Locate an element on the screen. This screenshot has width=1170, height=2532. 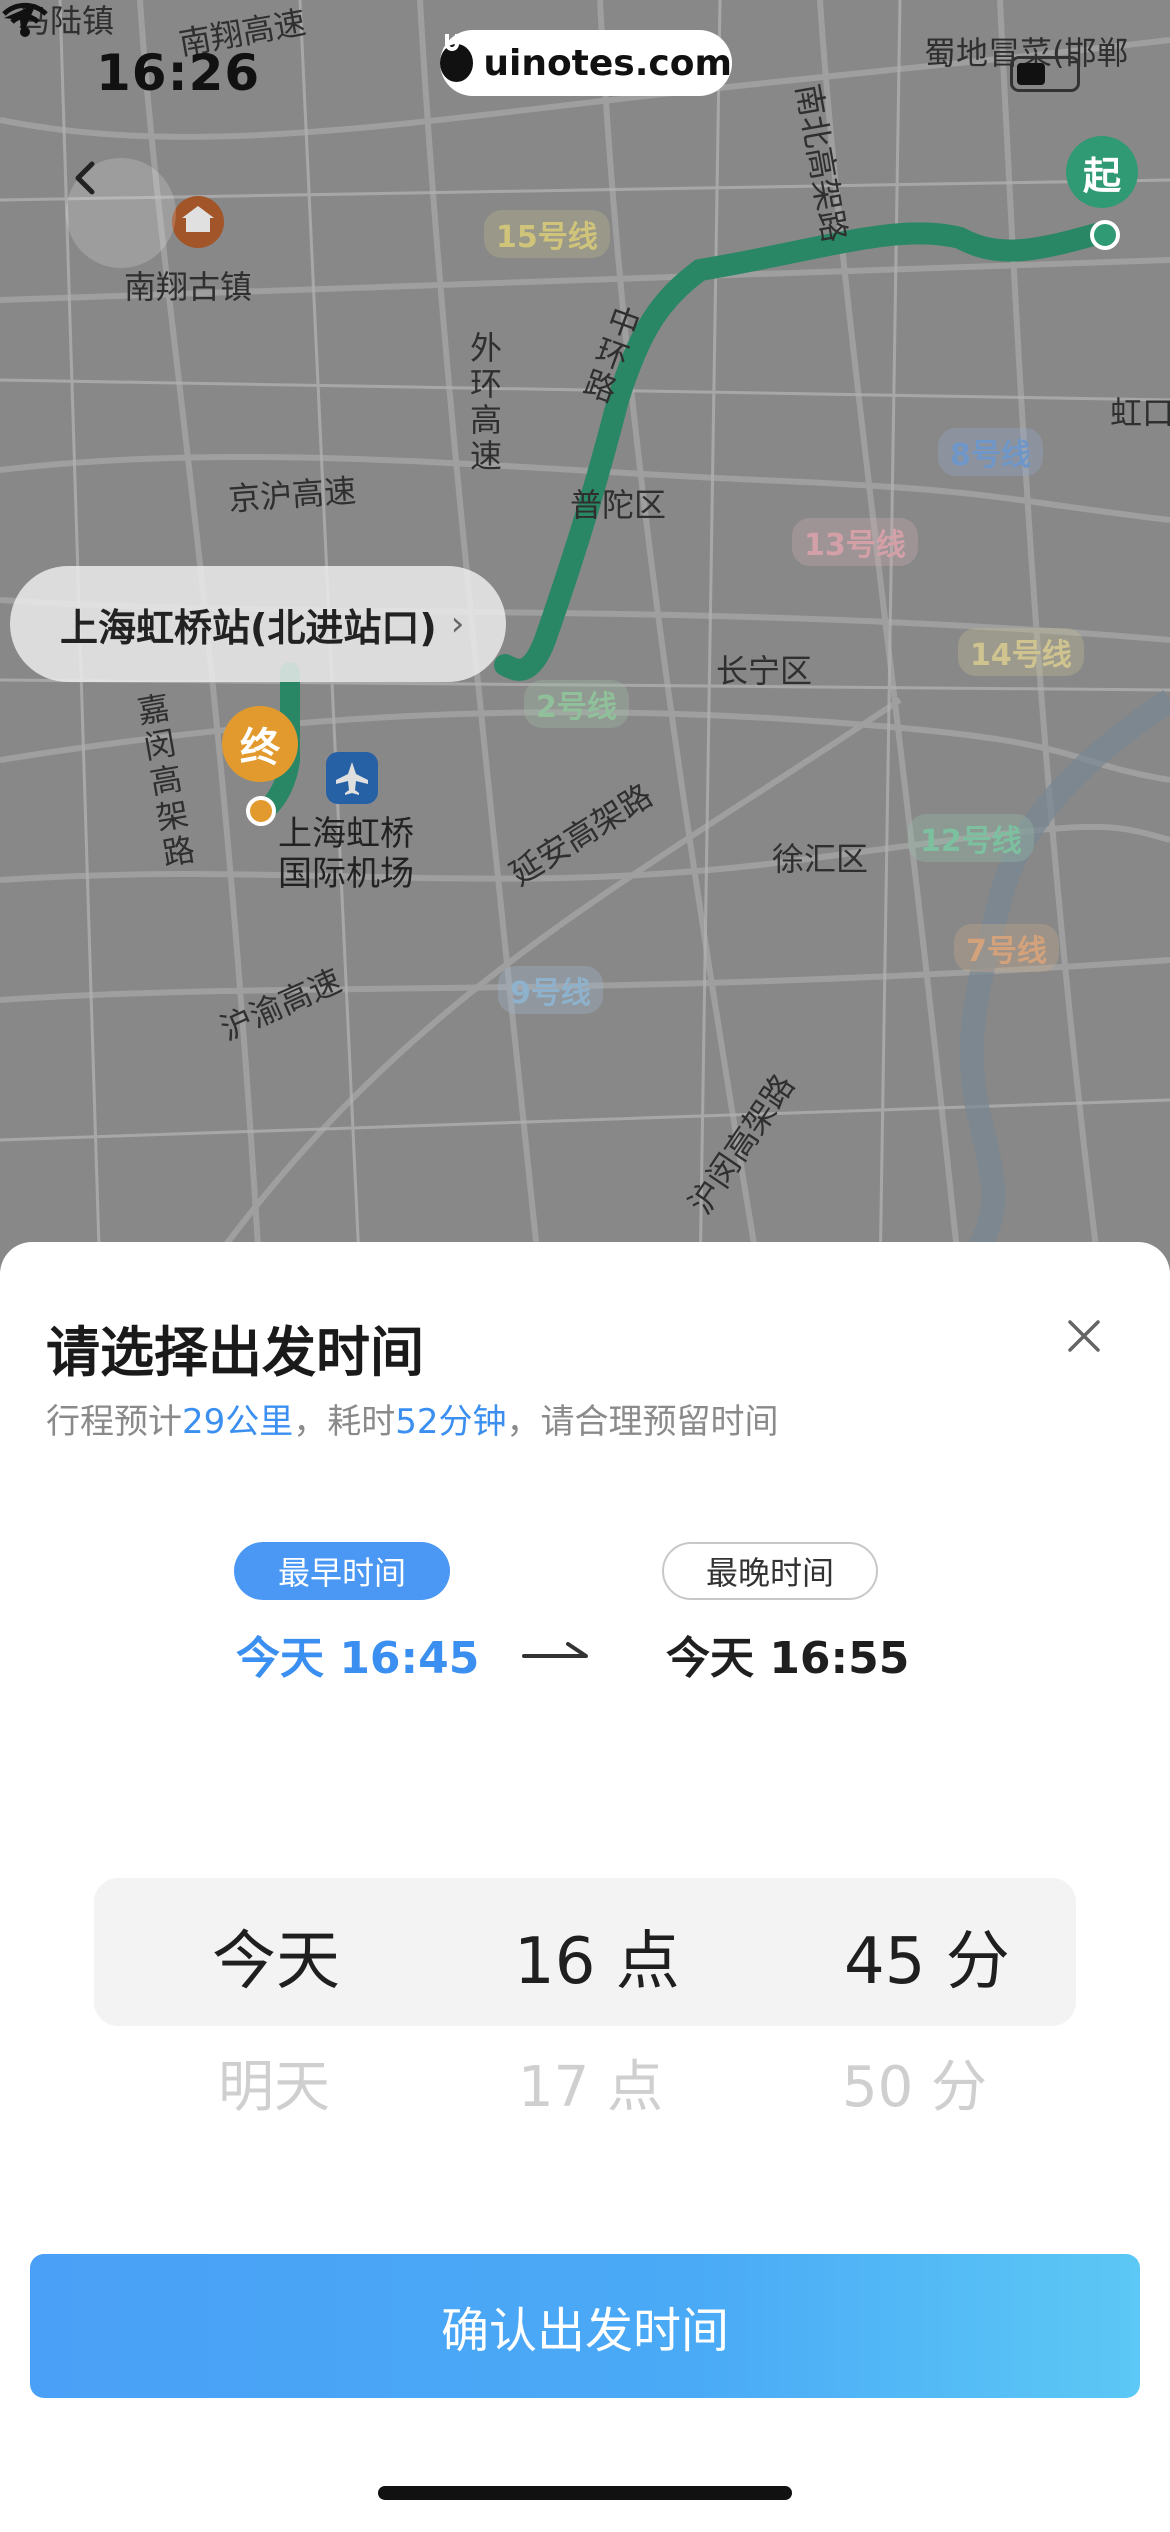
chevron-right-icon: › is located at coordinates (457, 624).